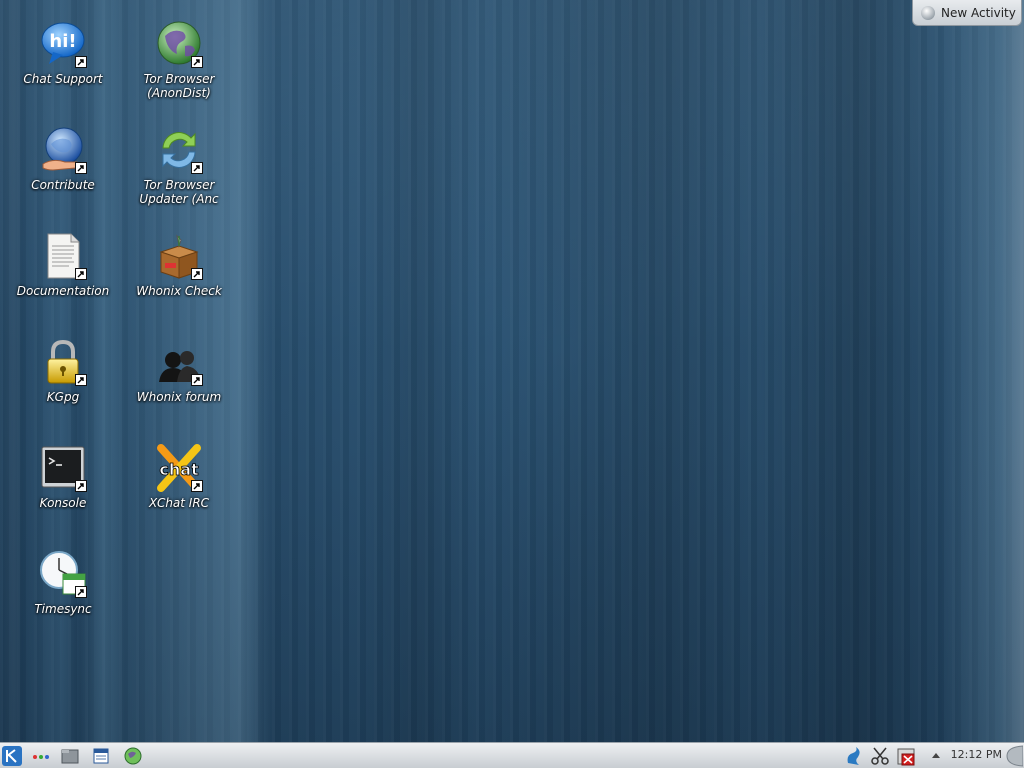  Describe the element at coordinates (63, 265) in the screenshot. I see `desktop-icon-documentation: Documentation` at that location.